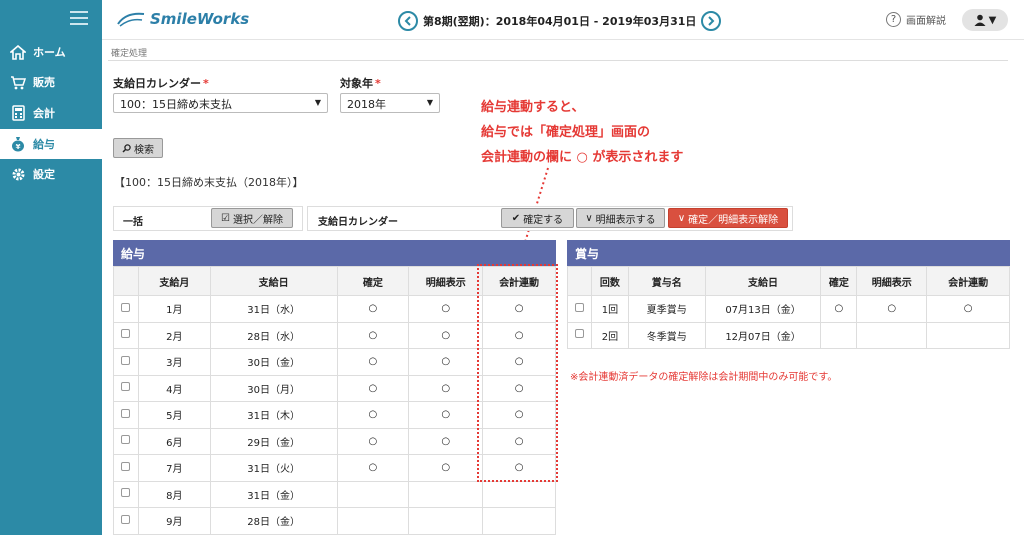 Image resolution: width=1024 pixels, height=535 pixels. What do you see at coordinates (273, 362) in the screenshot?
I see `pay-day-cell: 30日（金）` at bounding box center [273, 362].